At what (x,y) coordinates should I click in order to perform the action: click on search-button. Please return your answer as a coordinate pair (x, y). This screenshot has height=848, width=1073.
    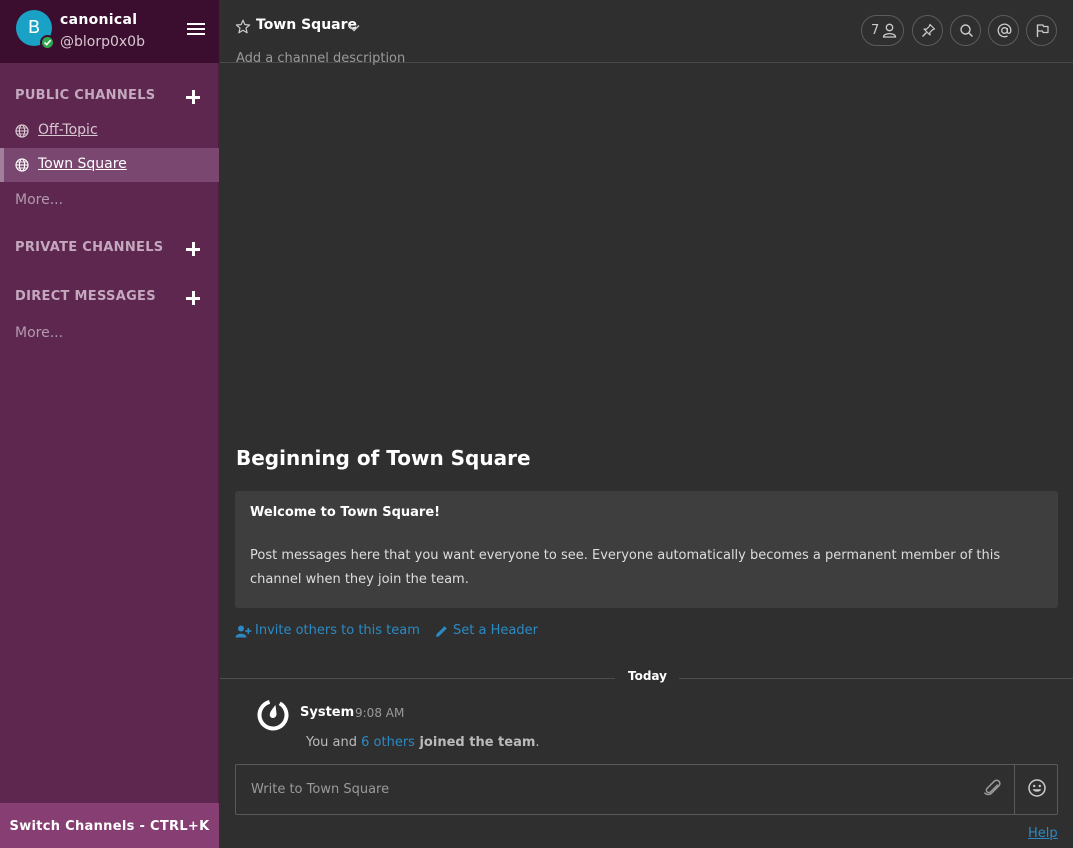
    Looking at the image, I should click on (965, 30).